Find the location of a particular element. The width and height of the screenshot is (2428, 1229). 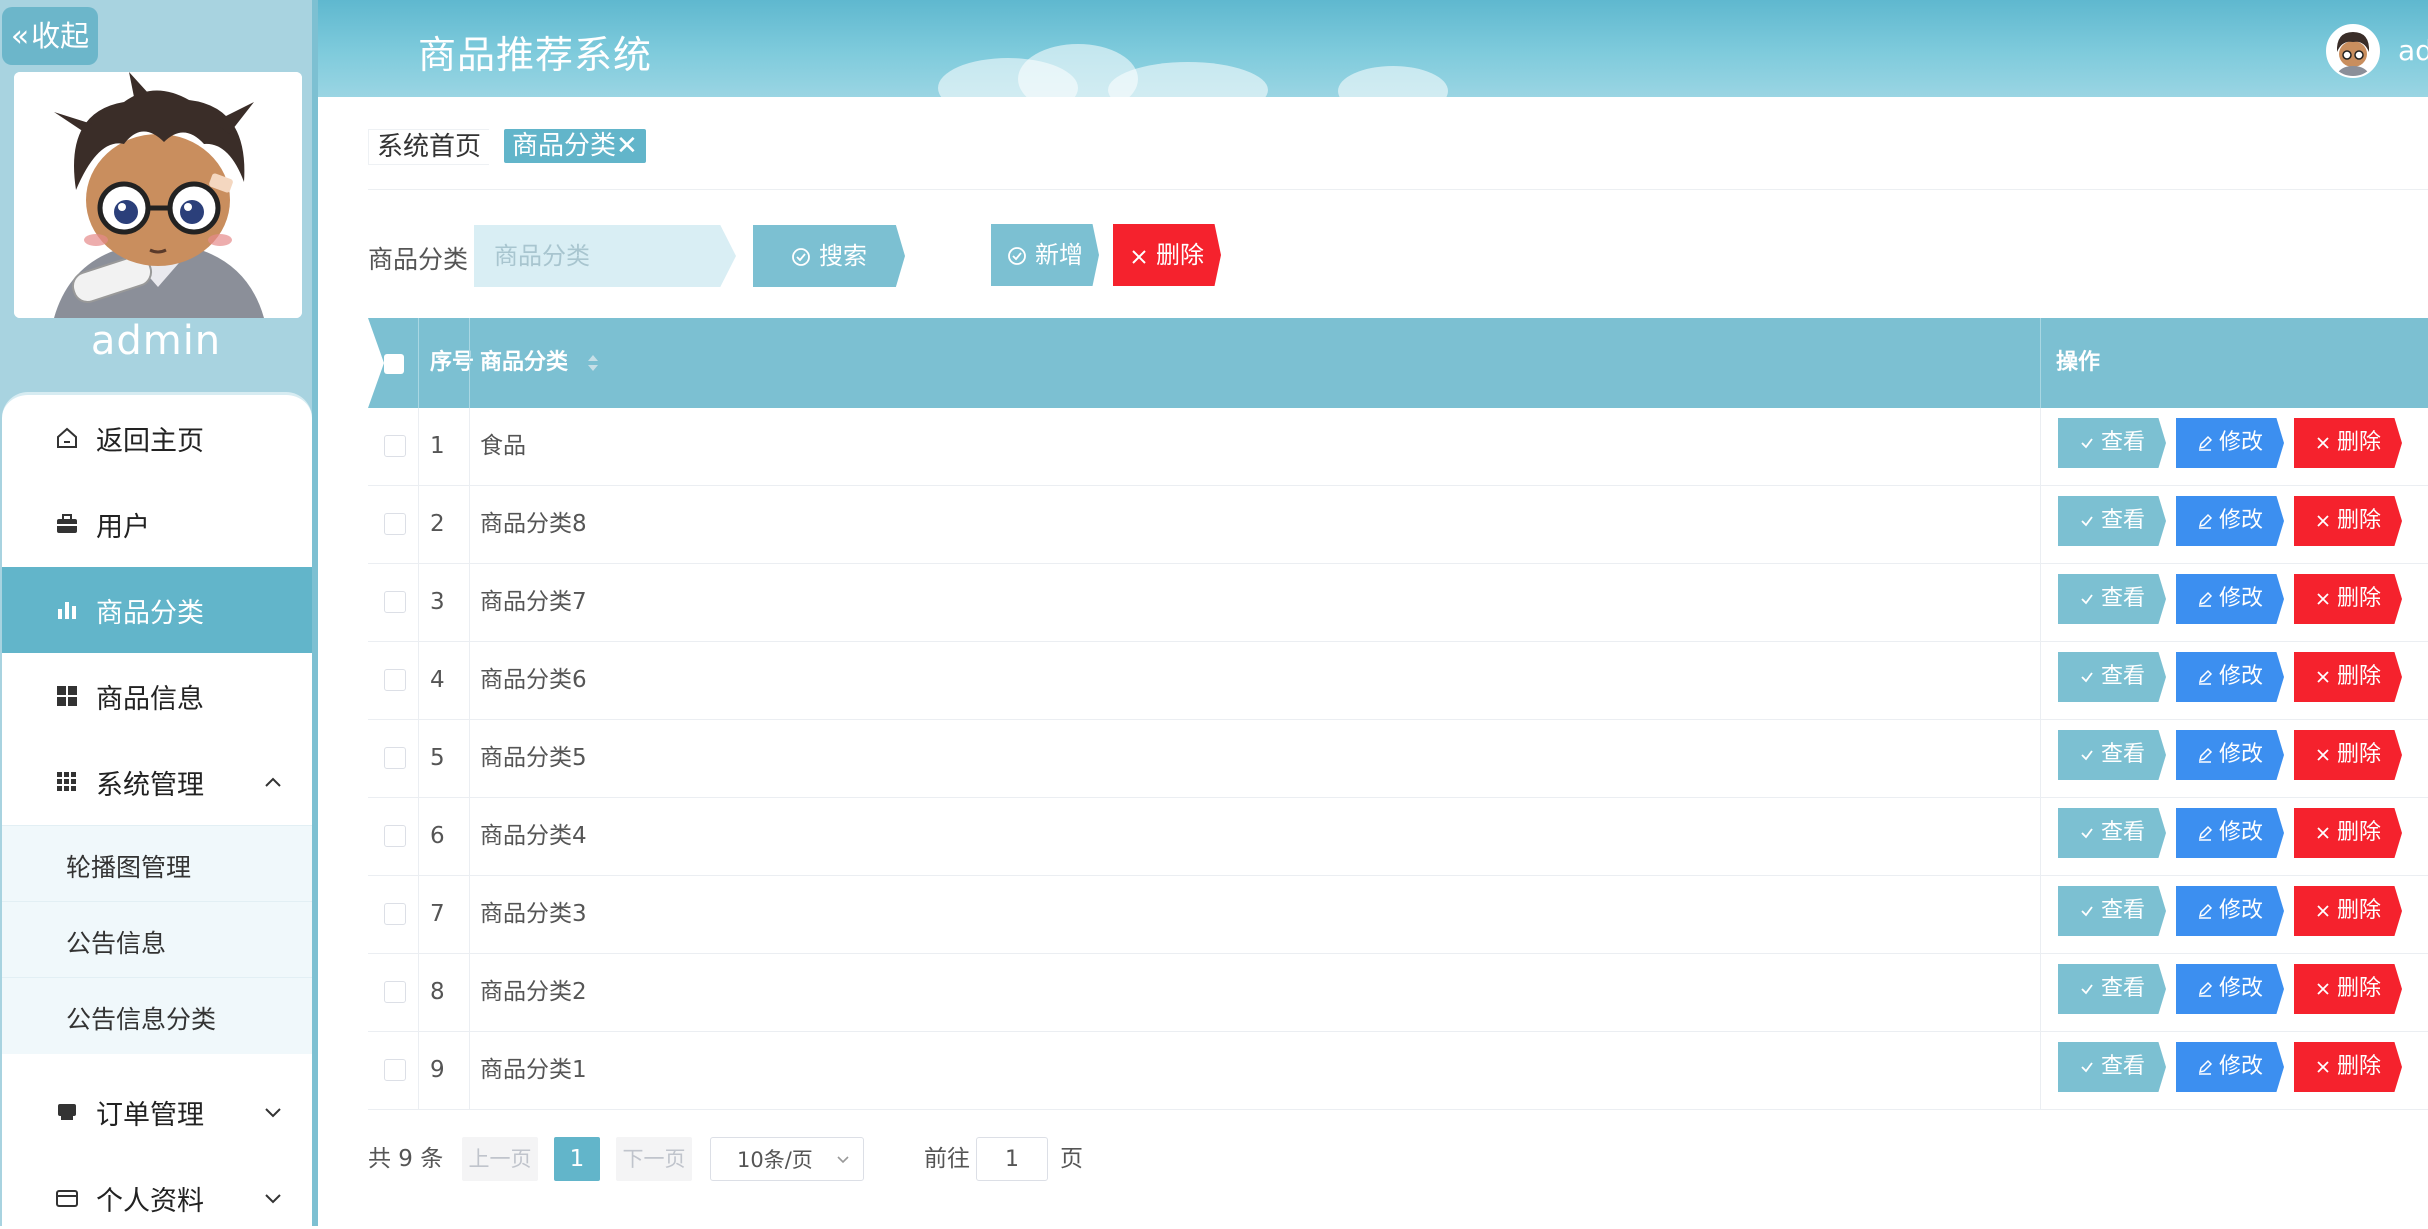

sidebar-item-users: 用户 is located at coordinates (157, 524).